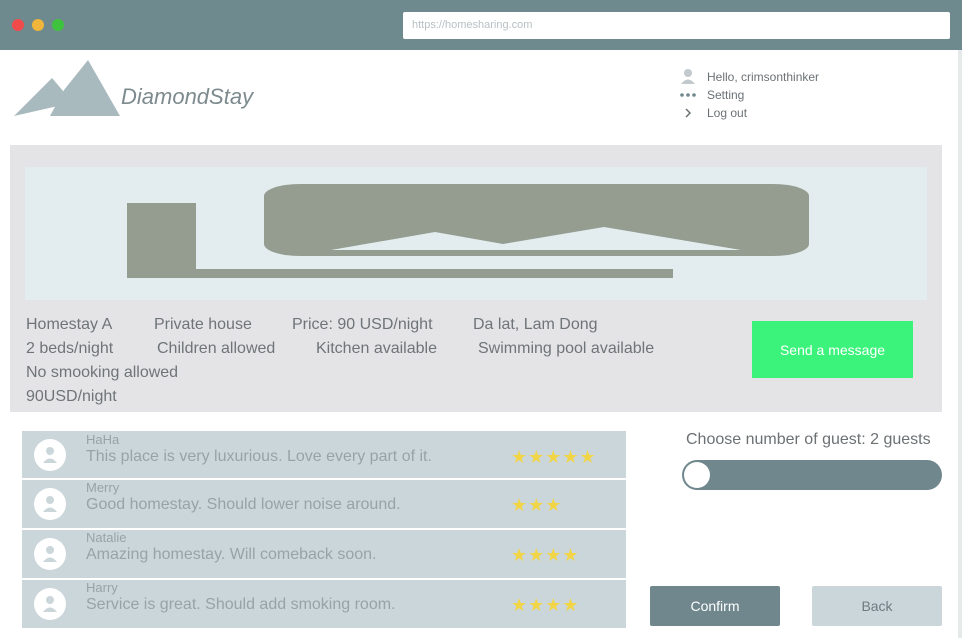 Image resolution: width=962 pixels, height=638 pixels. I want to click on window-close-button, so click(18, 25).